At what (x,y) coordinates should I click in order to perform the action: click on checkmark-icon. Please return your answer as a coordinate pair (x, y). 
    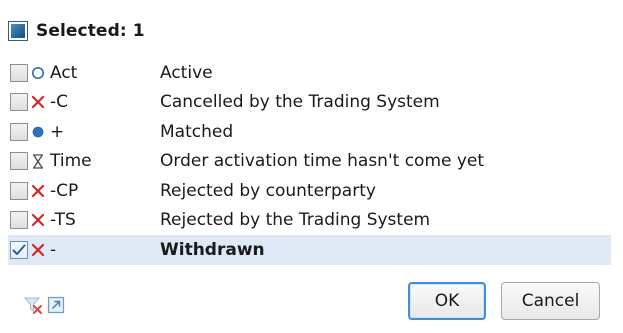
    Looking at the image, I should click on (19, 249).